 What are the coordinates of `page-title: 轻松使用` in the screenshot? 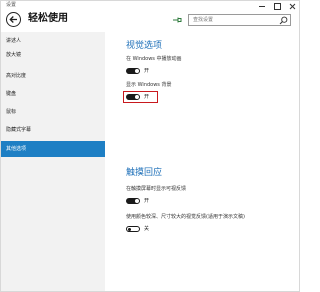 It's located at (48, 18).